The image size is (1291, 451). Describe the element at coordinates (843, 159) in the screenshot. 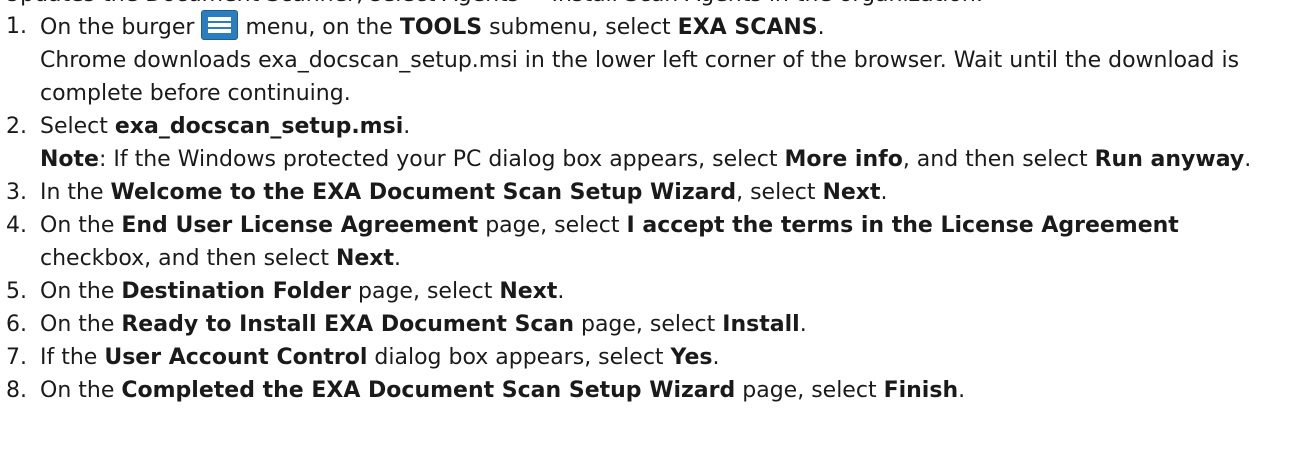

I see `more-info-label: More info` at that location.